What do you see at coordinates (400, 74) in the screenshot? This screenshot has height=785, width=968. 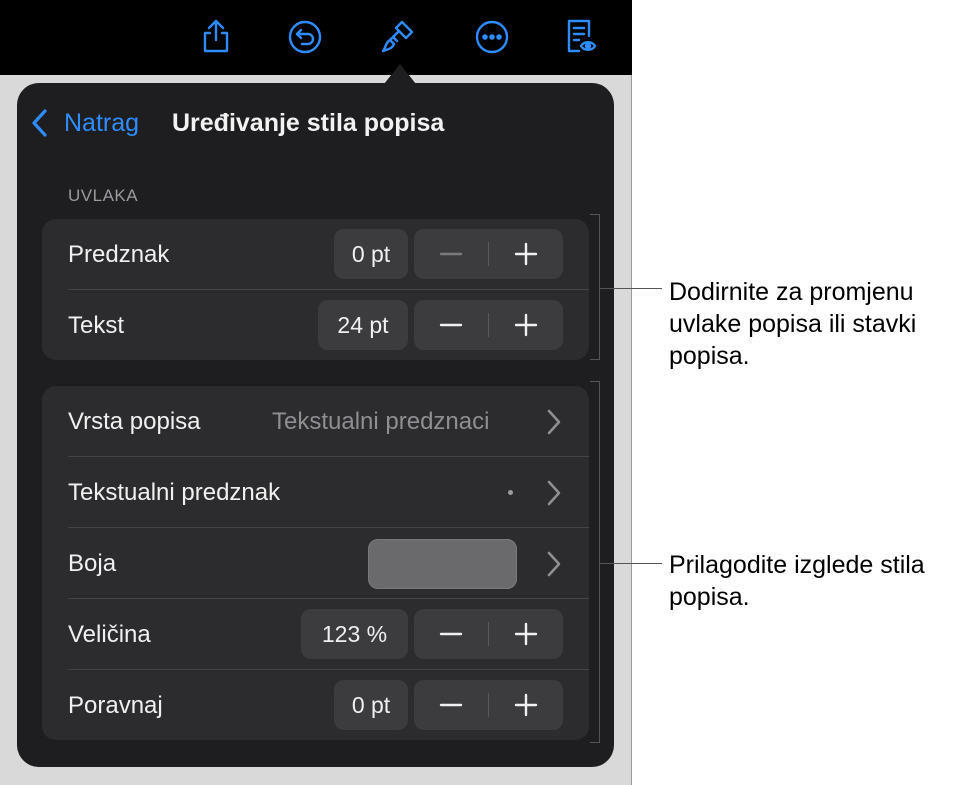 I see `popover-arrow` at bounding box center [400, 74].